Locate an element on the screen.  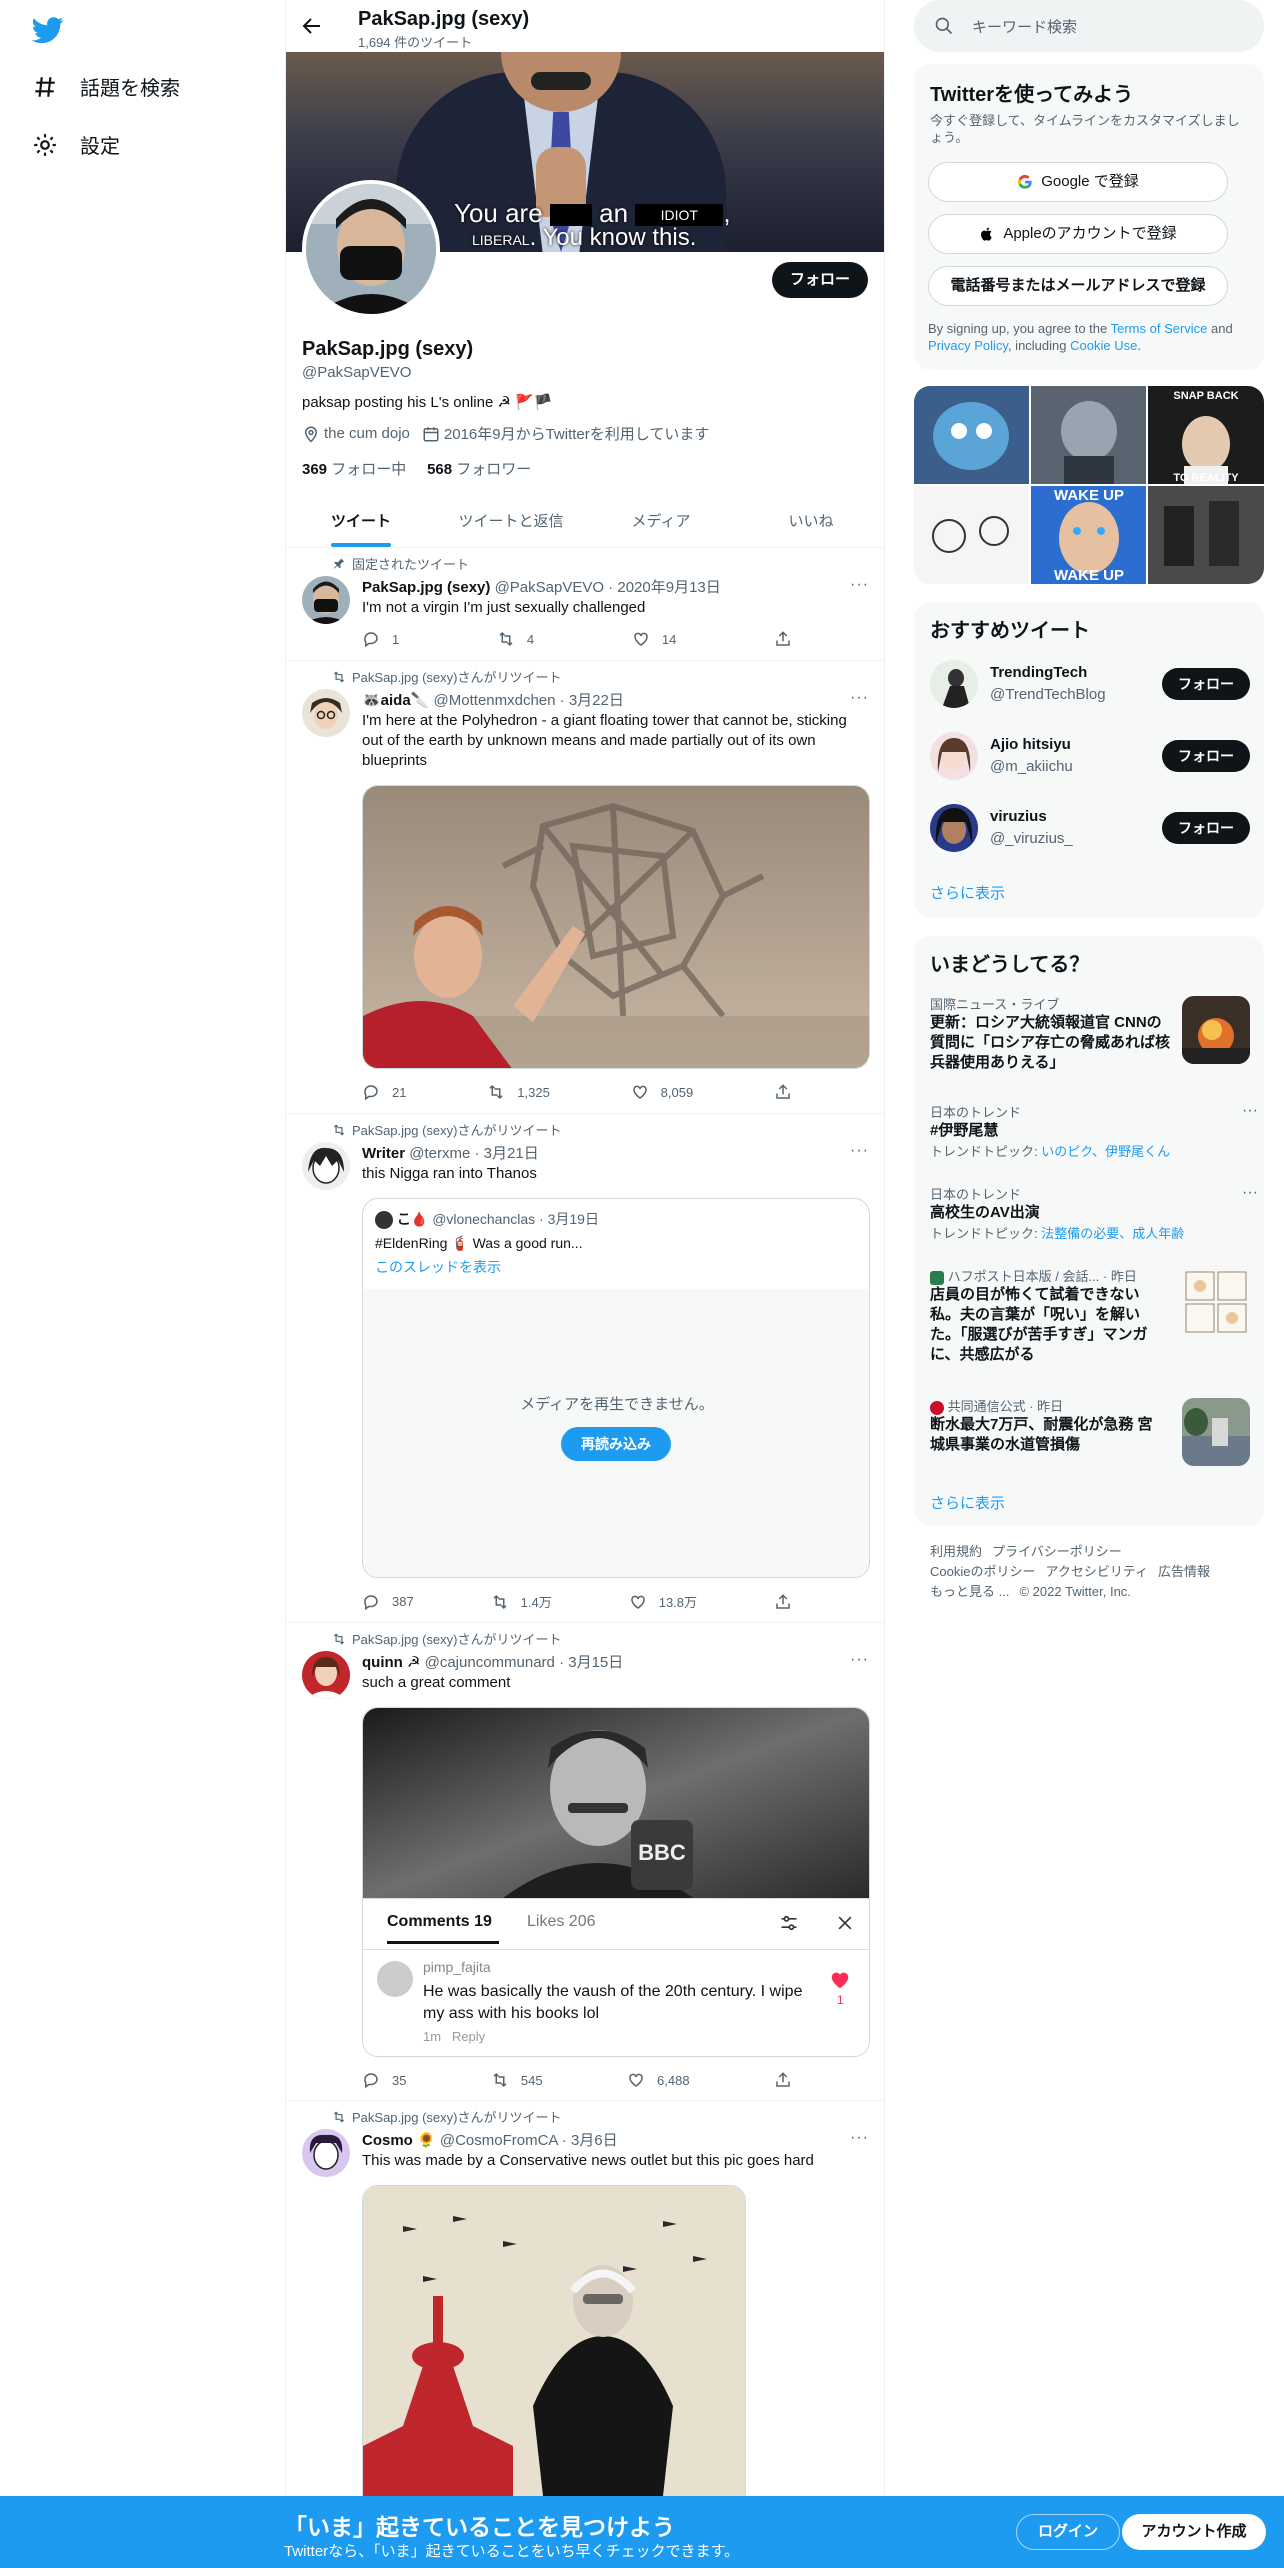
tab-tweets-replies: ツイートと返信 is located at coordinates (511, 521).